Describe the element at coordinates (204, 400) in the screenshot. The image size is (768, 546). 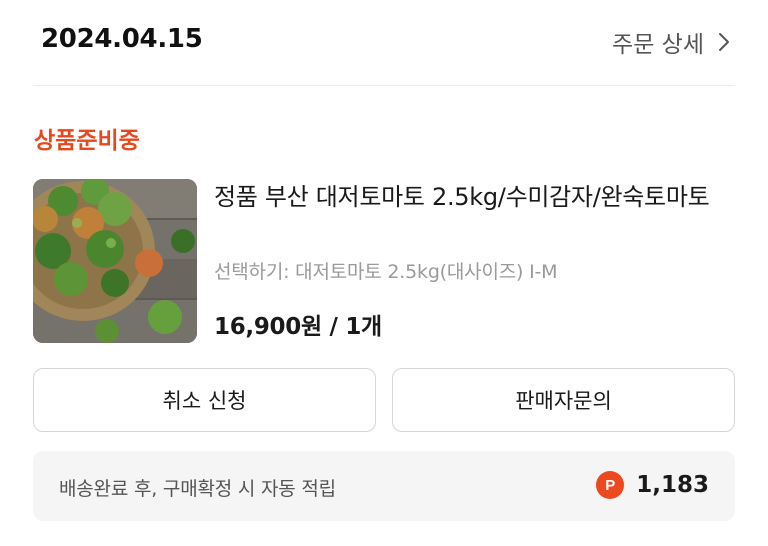
I see `cancel-request-button: 취소 신청` at that location.